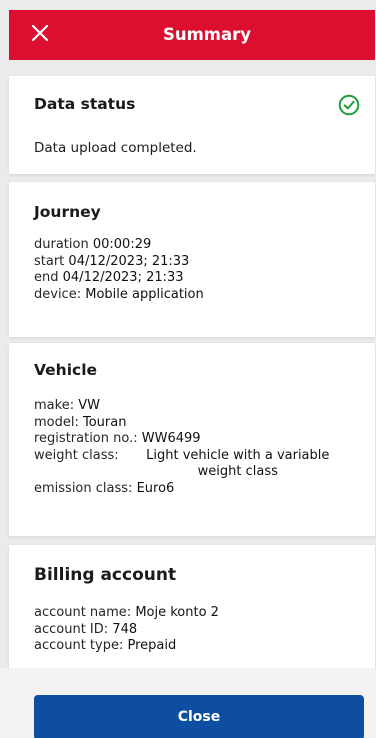 The image size is (376, 738). I want to click on model-label: model:, so click(56, 422).